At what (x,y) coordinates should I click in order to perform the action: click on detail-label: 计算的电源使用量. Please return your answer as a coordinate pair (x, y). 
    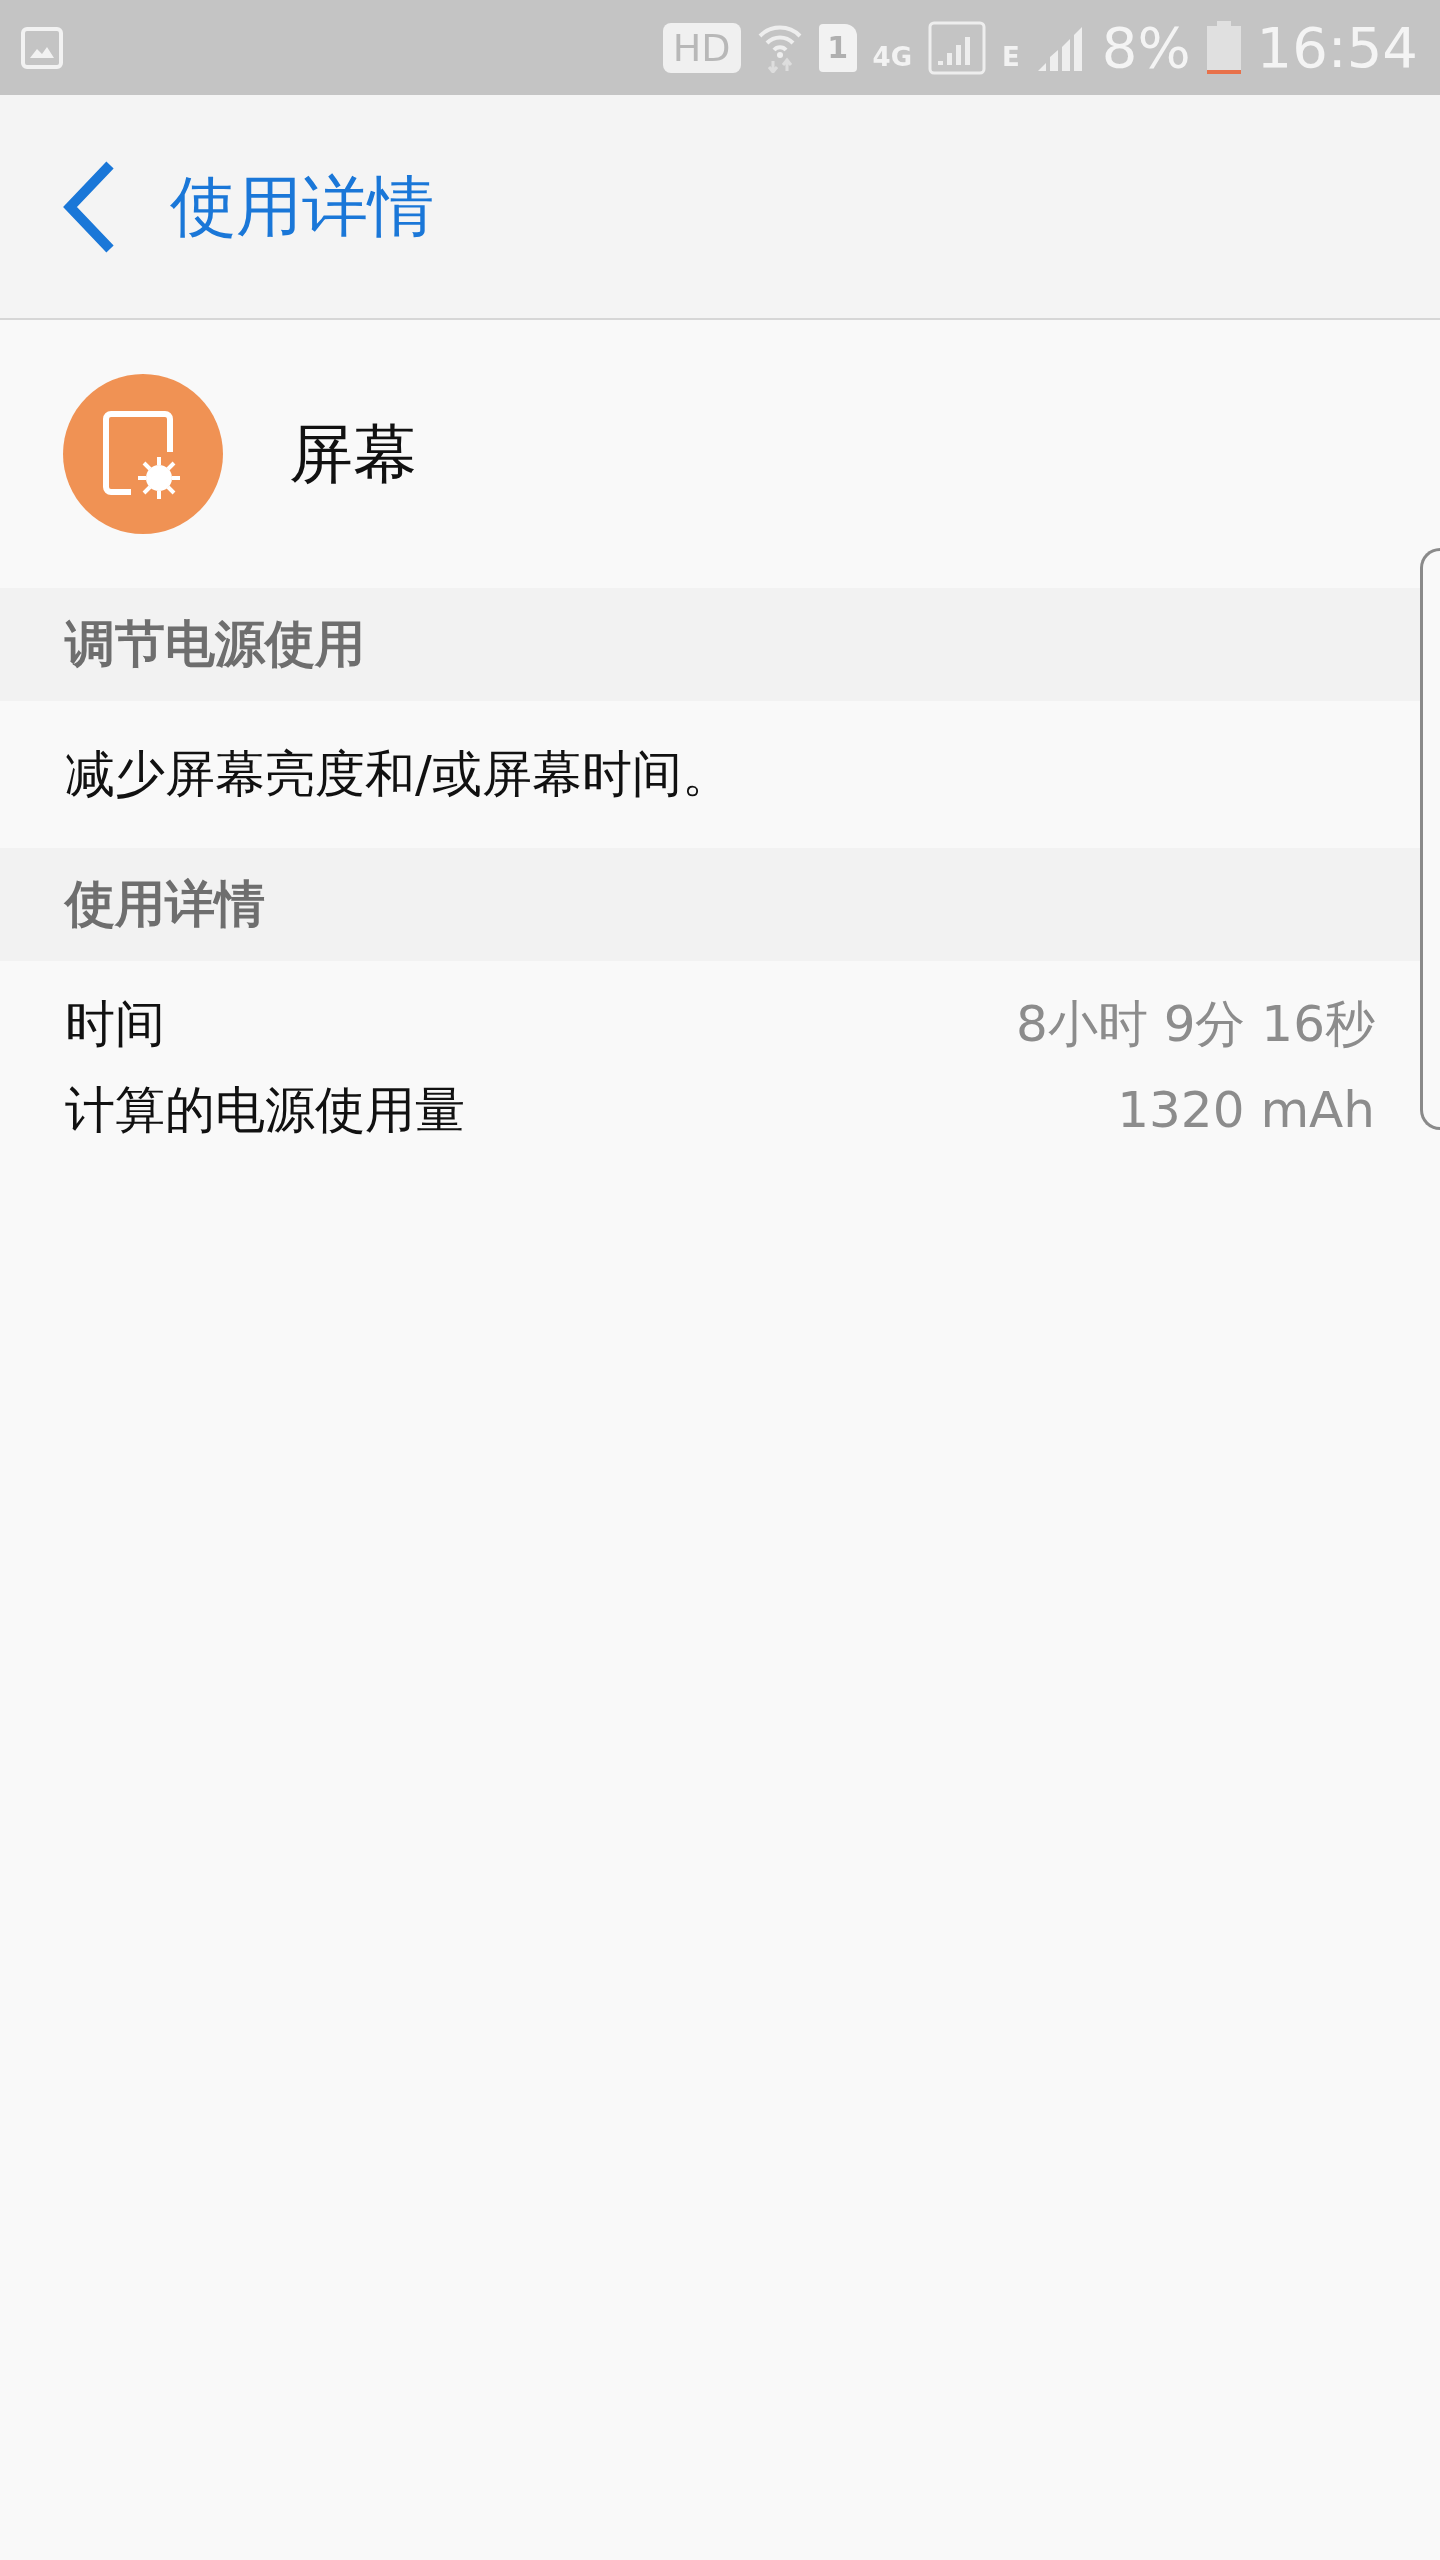
    Looking at the image, I should click on (265, 1110).